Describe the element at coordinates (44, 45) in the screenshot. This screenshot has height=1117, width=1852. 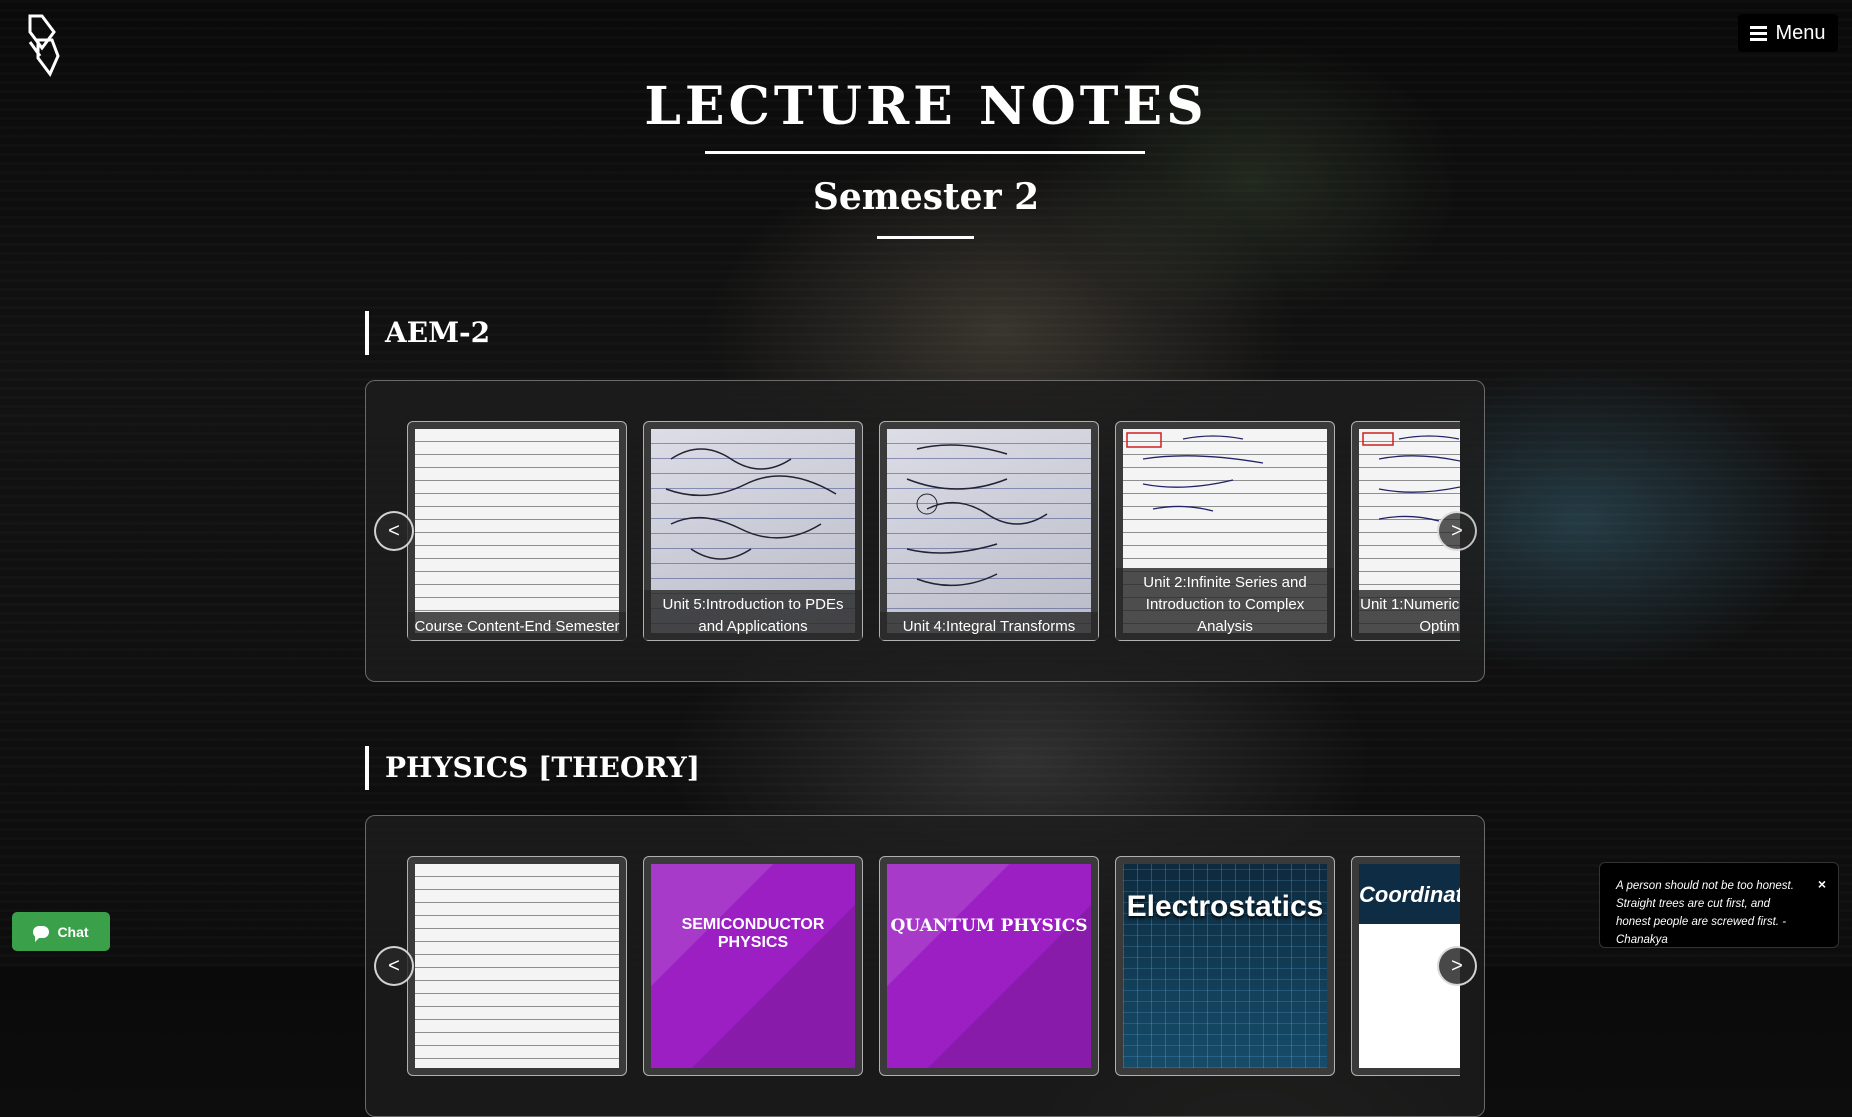
I see `site-logo` at that location.